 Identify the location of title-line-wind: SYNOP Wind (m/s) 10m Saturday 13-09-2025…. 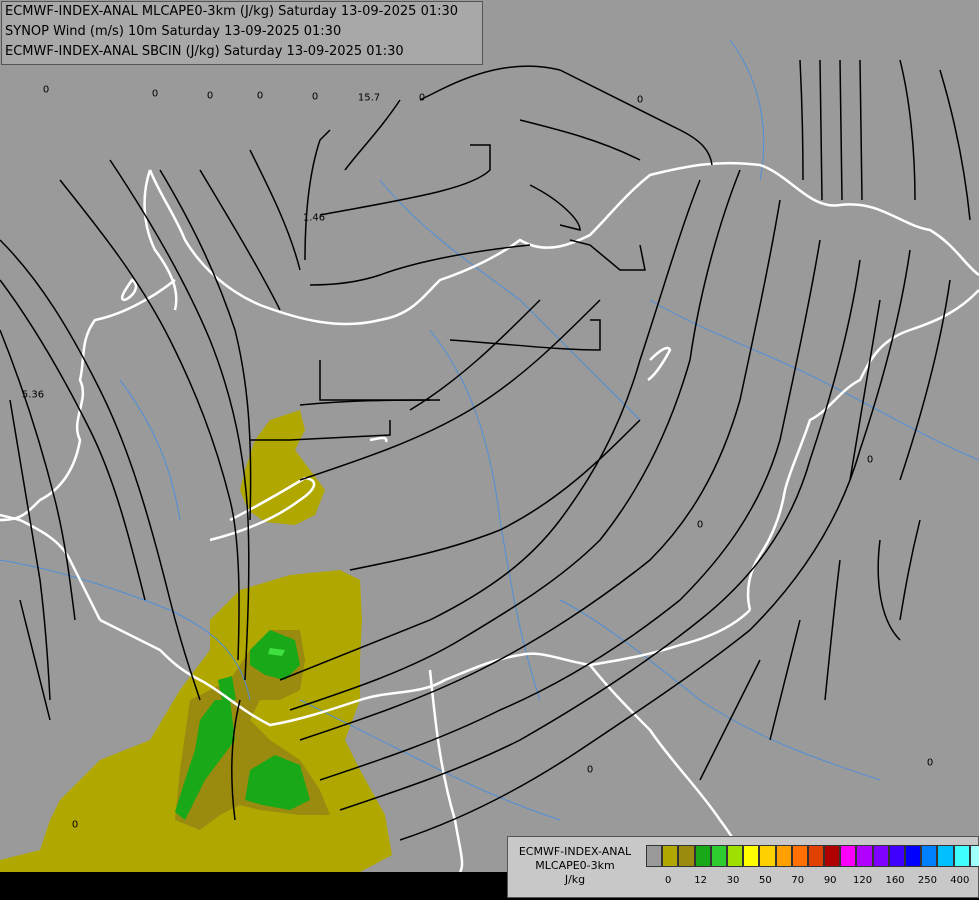
(173, 31).